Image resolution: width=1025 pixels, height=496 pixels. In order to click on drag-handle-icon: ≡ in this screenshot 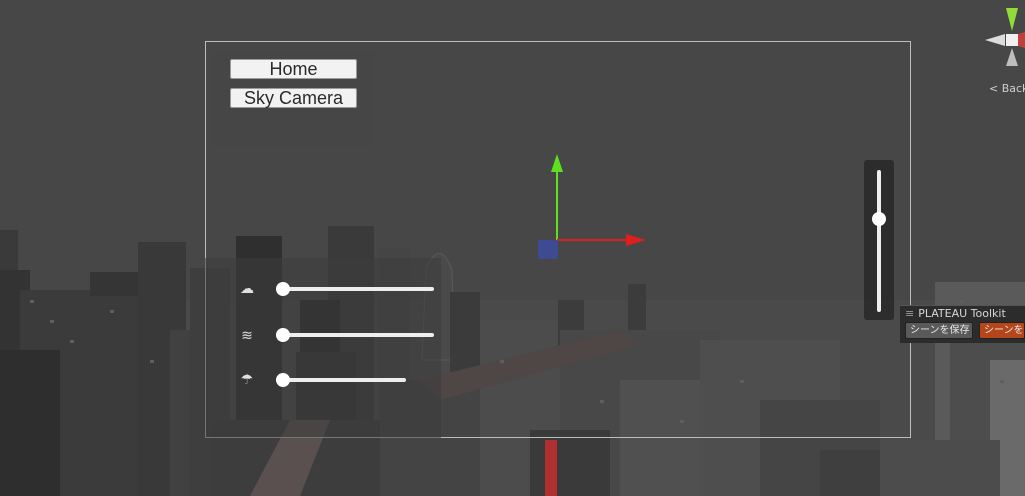, I will do `click(909, 313)`.